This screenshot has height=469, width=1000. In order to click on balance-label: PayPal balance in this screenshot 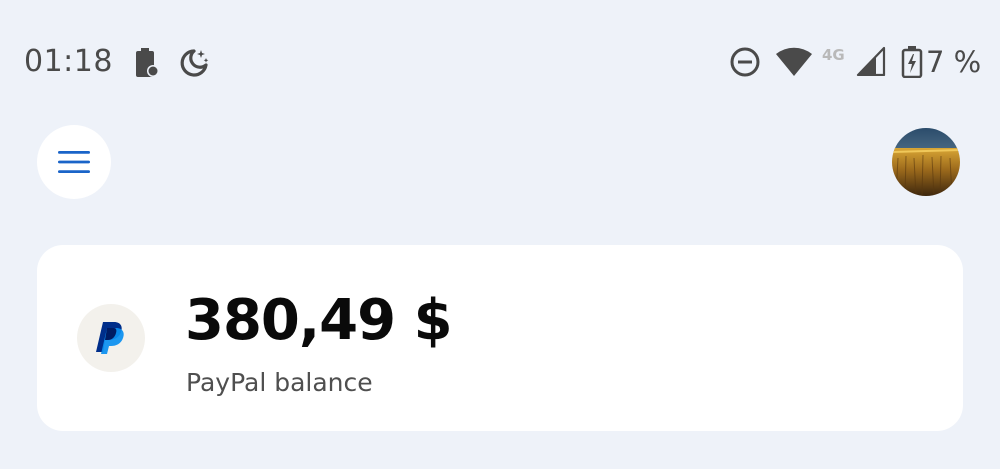, I will do `click(279, 382)`.